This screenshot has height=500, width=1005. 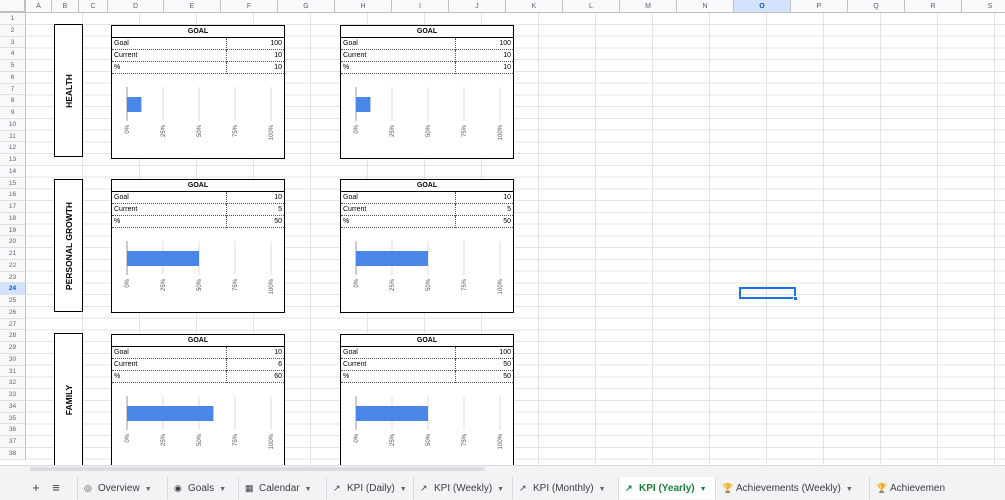 I want to click on row-header-34: 34, so click(x=13, y=406).